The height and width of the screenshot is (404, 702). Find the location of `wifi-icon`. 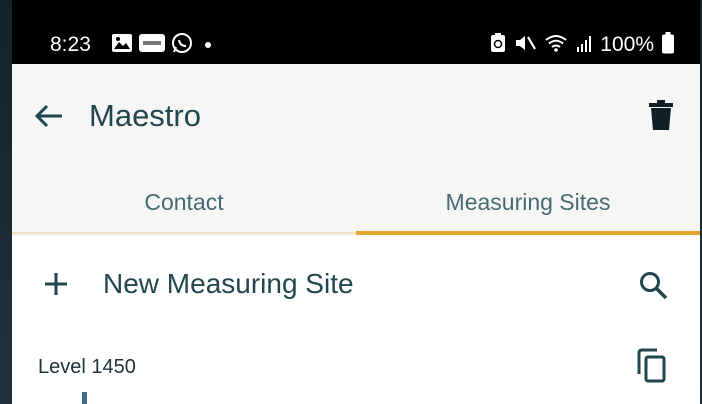

wifi-icon is located at coordinates (556, 45).